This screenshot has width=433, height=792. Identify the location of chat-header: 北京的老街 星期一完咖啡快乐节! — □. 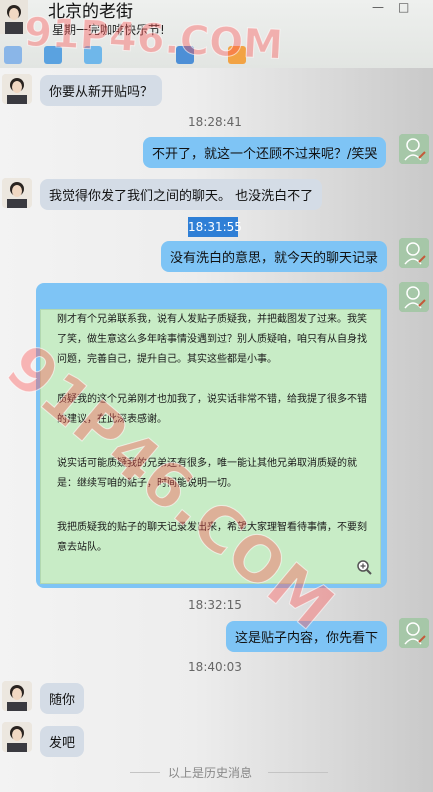
(216, 34).